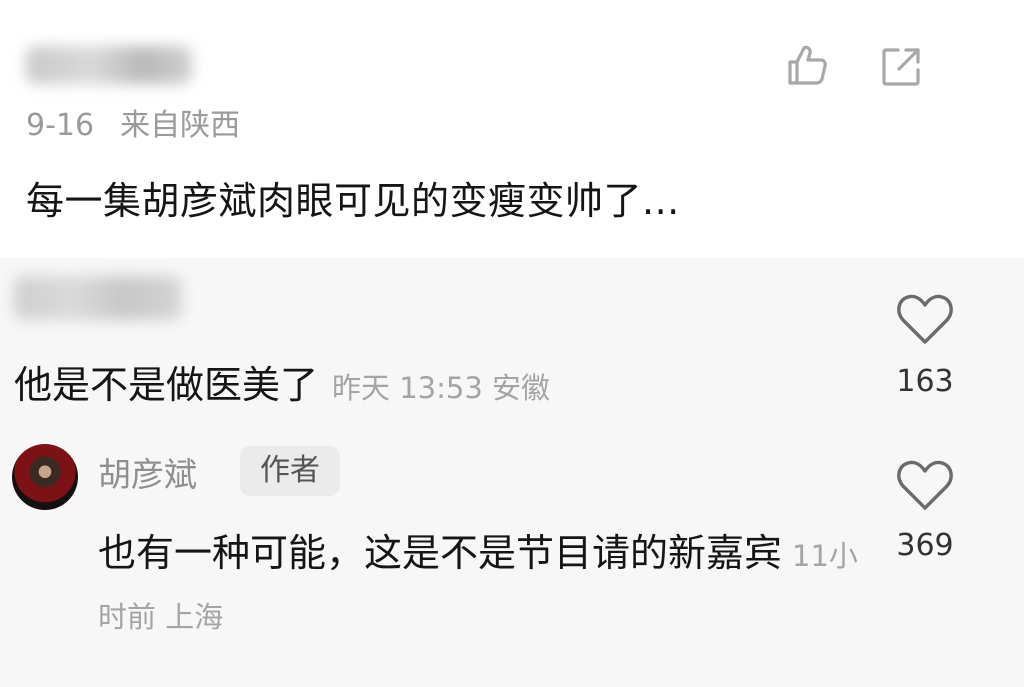  Describe the element at coordinates (180, 125) in the screenshot. I see `post-location: 来自陕西` at that location.